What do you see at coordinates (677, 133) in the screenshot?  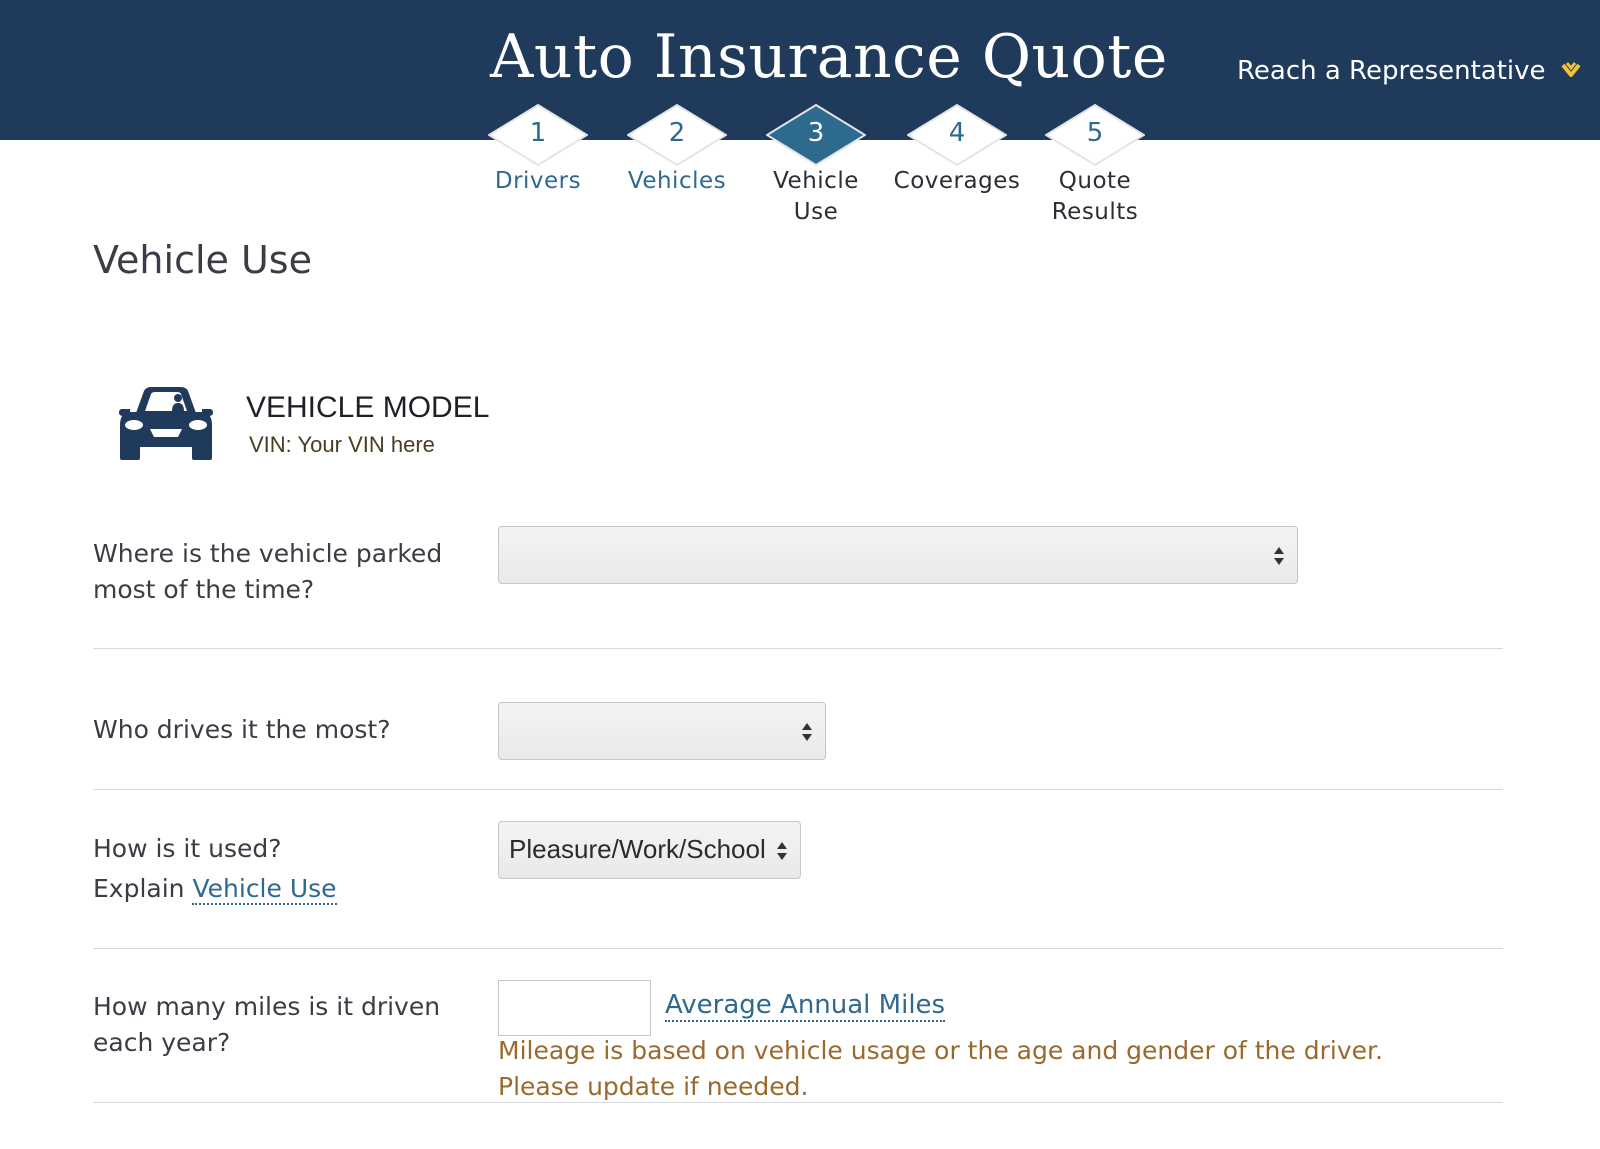 I see `step-number: 2` at bounding box center [677, 133].